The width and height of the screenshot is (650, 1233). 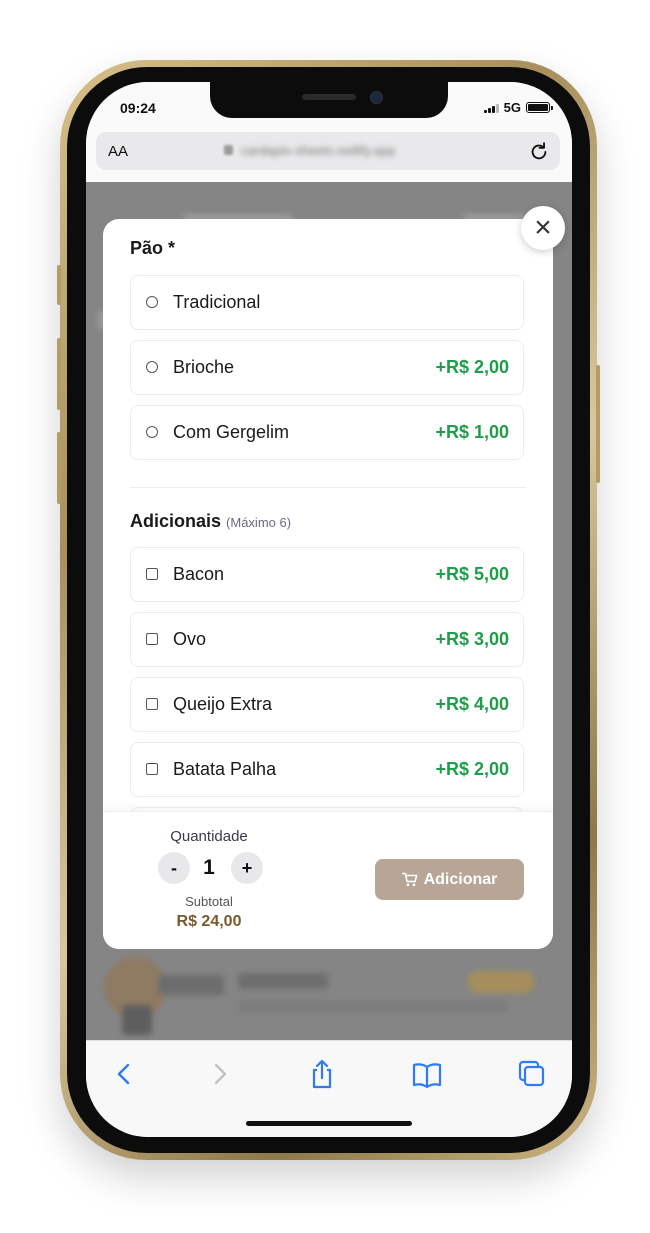 What do you see at coordinates (327, 367) in the screenshot?
I see `option-brioche: Brioche +R$ 2,00` at bounding box center [327, 367].